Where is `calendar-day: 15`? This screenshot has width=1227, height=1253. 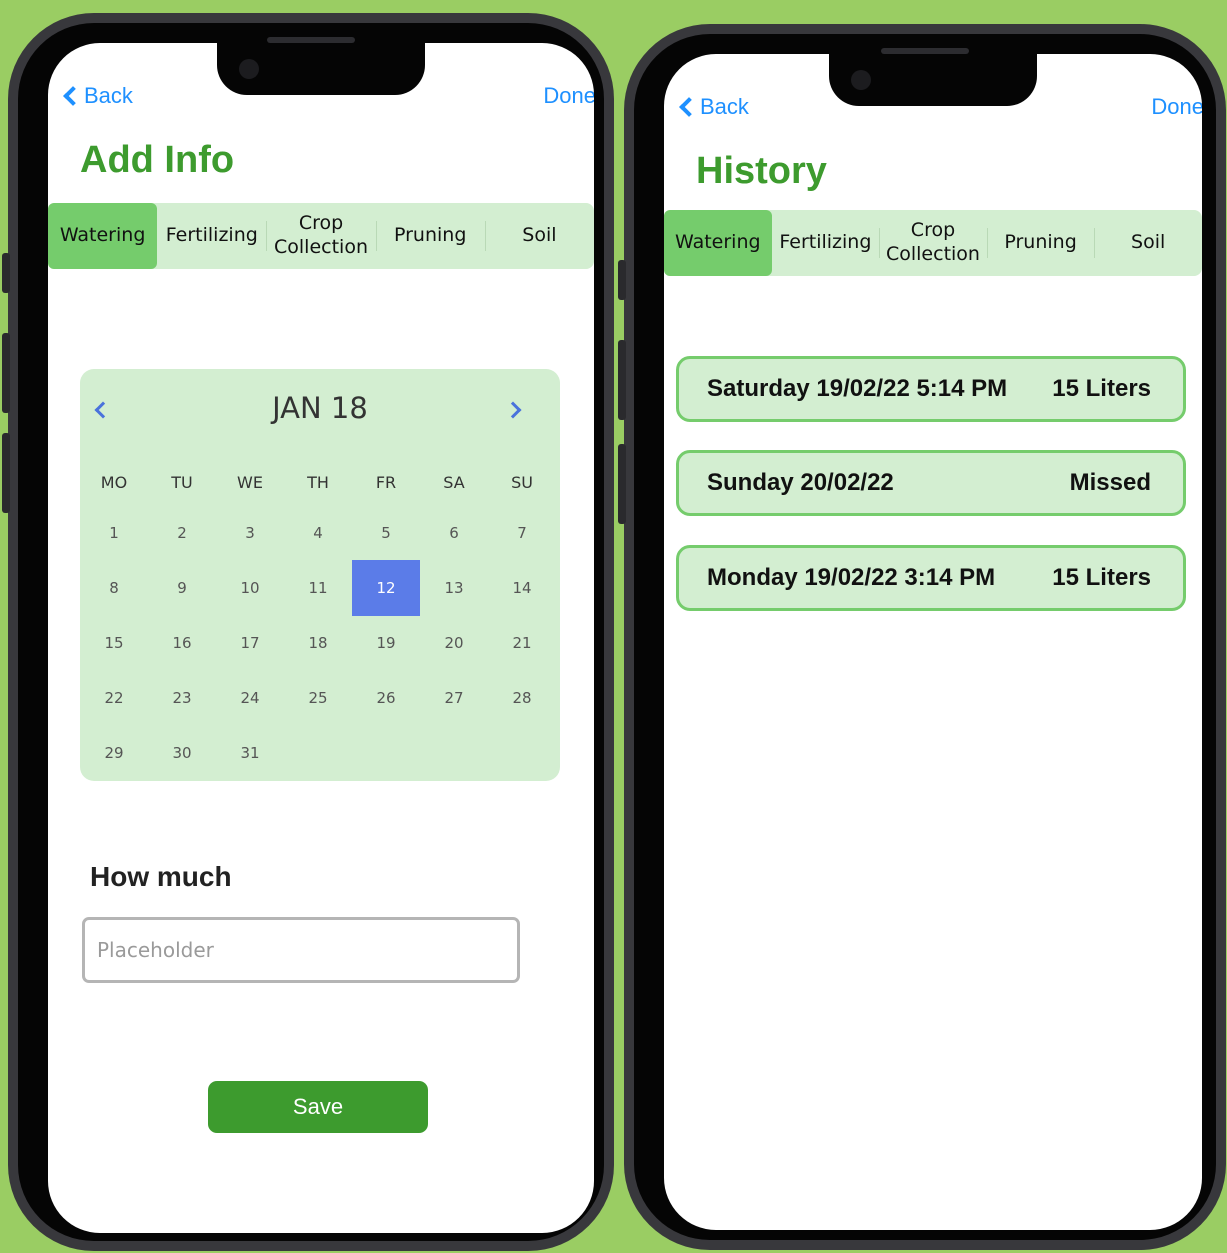
calendar-day: 15 is located at coordinates (114, 643).